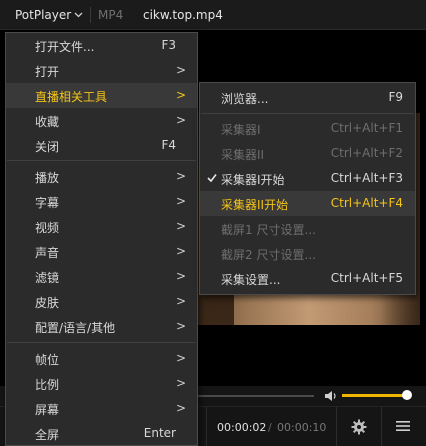  Describe the element at coordinates (101, 301) in the screenshot. I see `menu-item-skins: 皮肤 >` at that location.